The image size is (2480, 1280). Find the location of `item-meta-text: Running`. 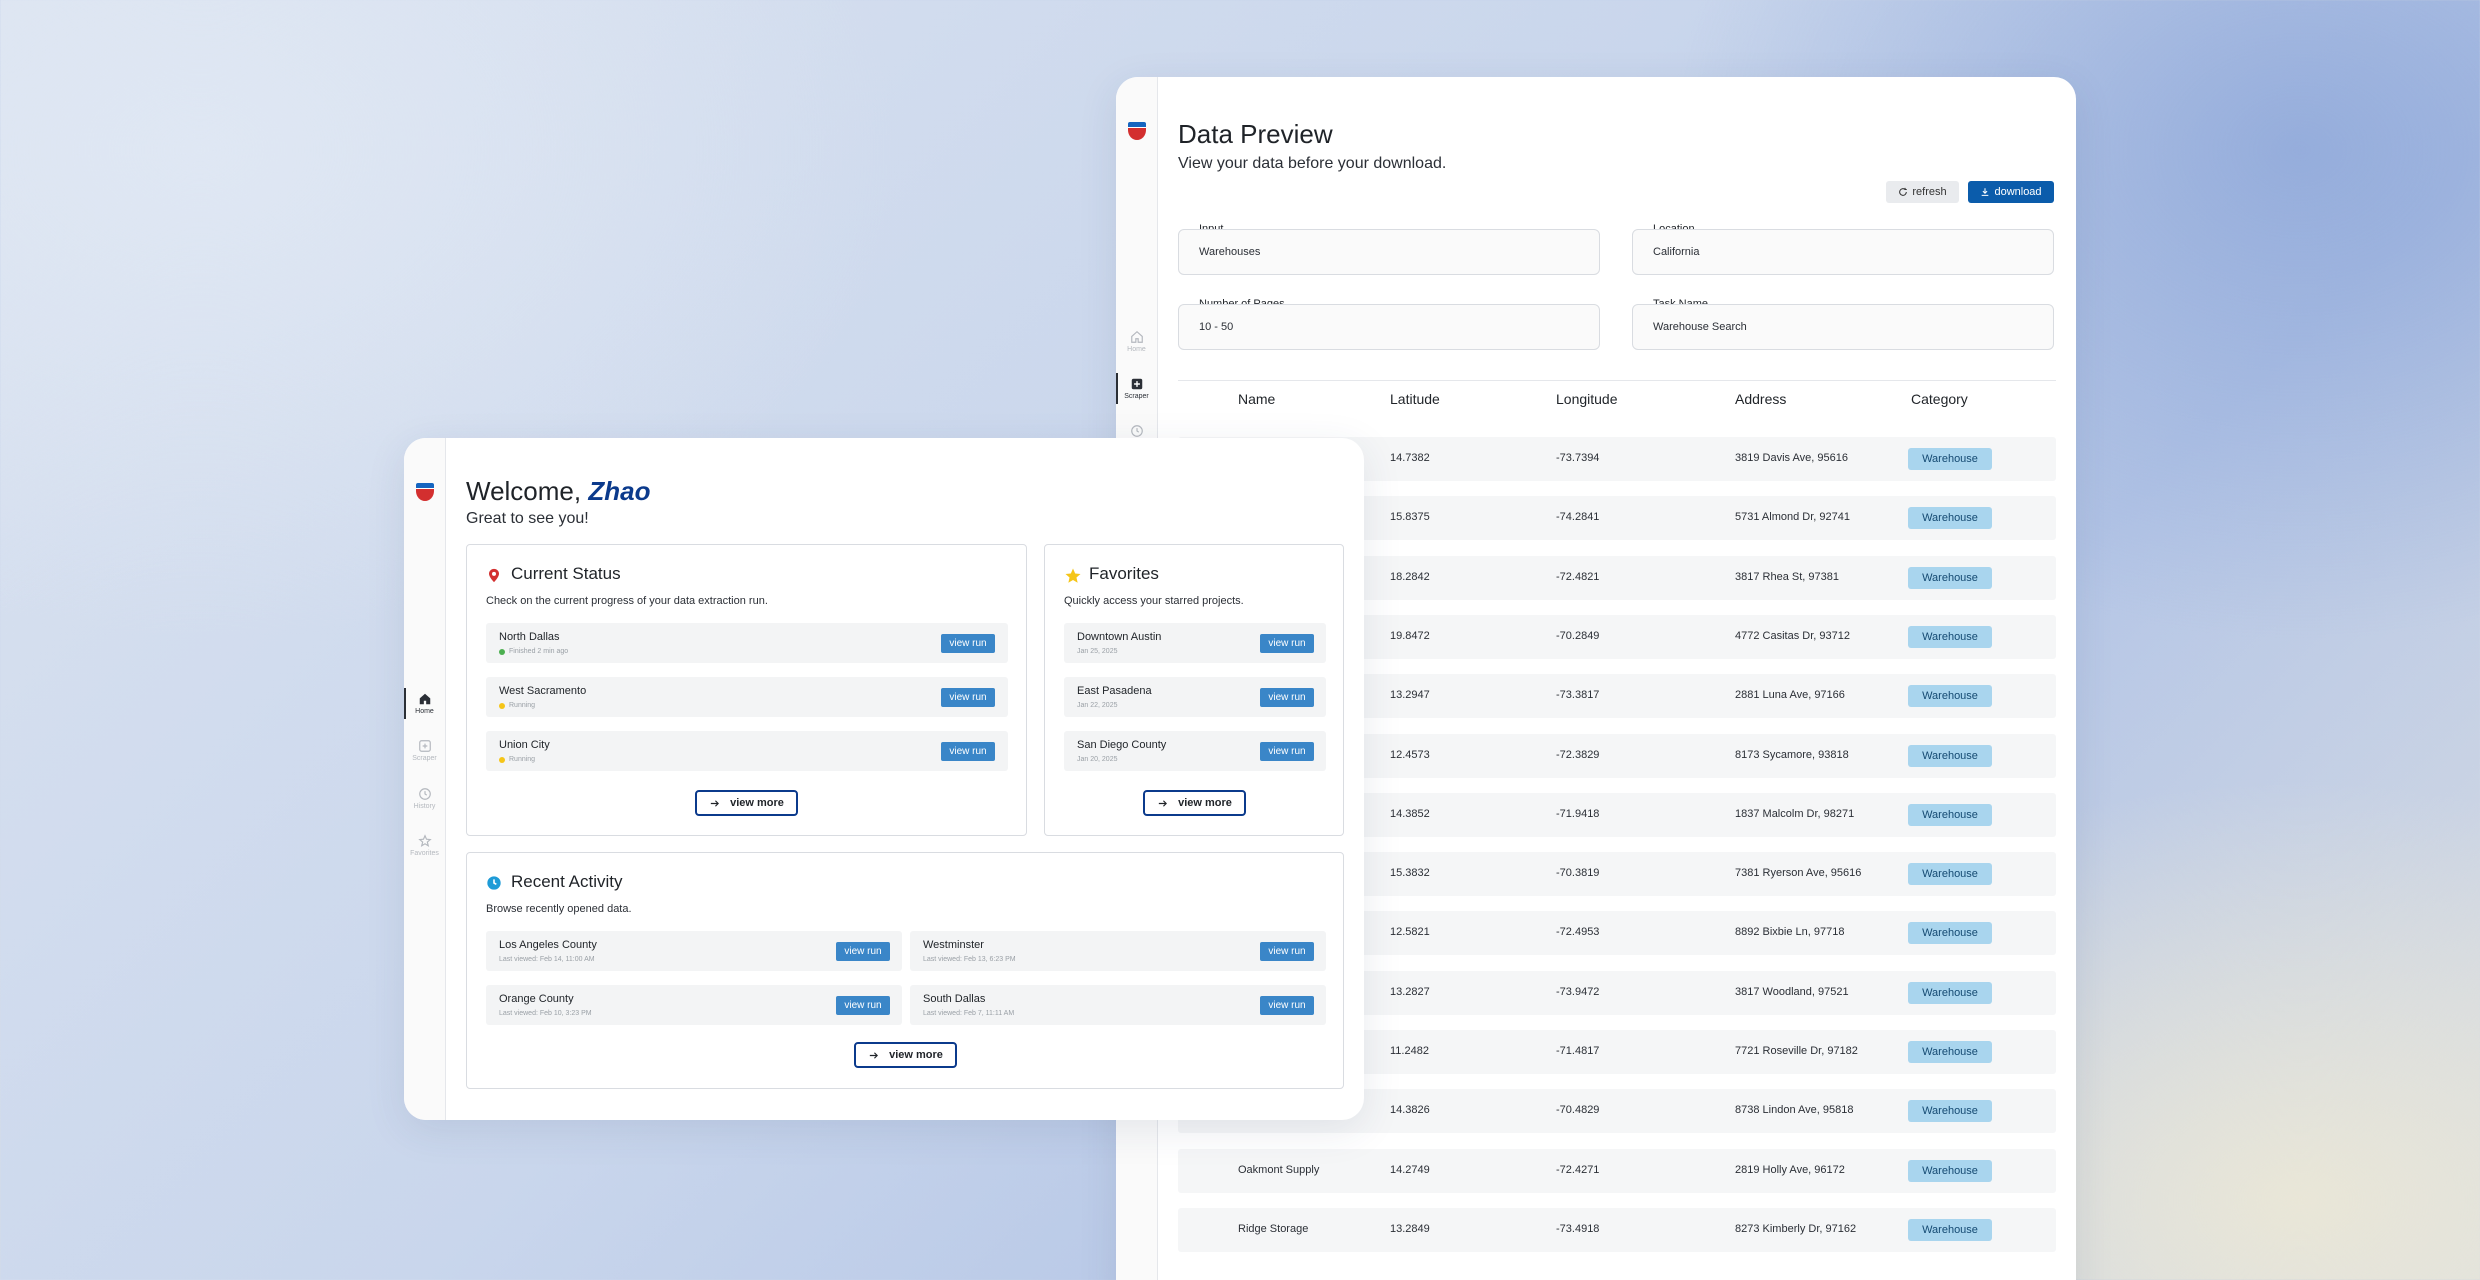

item-meta-text: Running is located at coordinates (522, 705).